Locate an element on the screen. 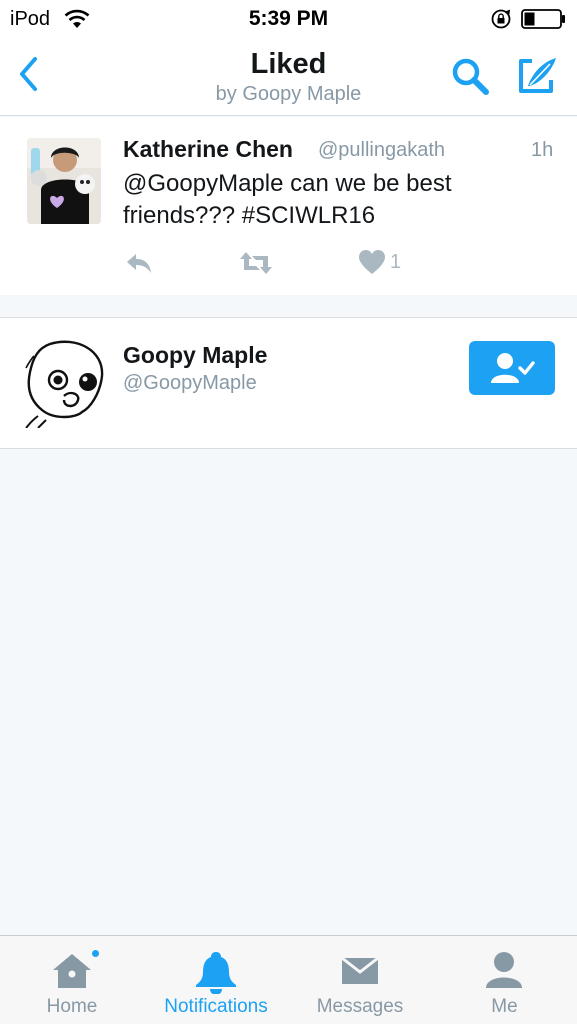 This screenshot has height=1024, width=577. rotation-lock-icon is located at coordinates (501, 19).